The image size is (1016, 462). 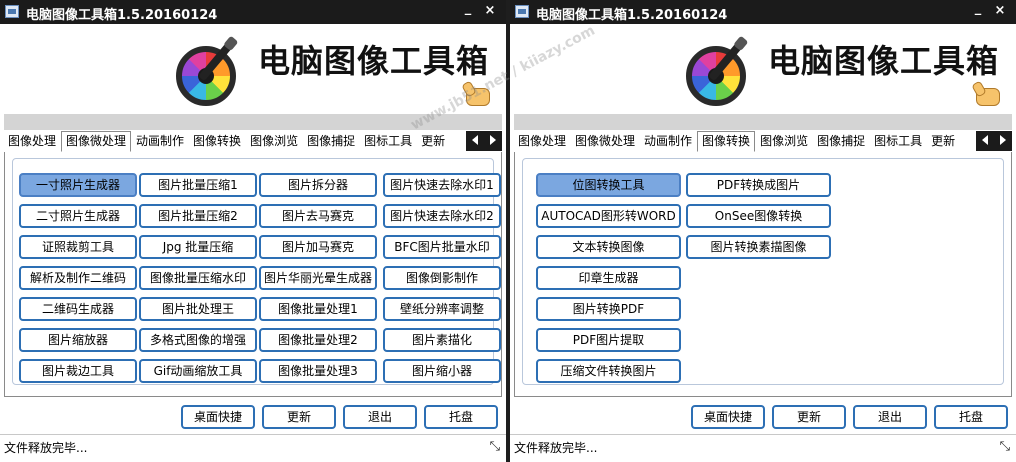 What do you see at coordinates (987, 93) in the screenshot?
I see `hand-pointer-icon` at bounding box center [987, 93].